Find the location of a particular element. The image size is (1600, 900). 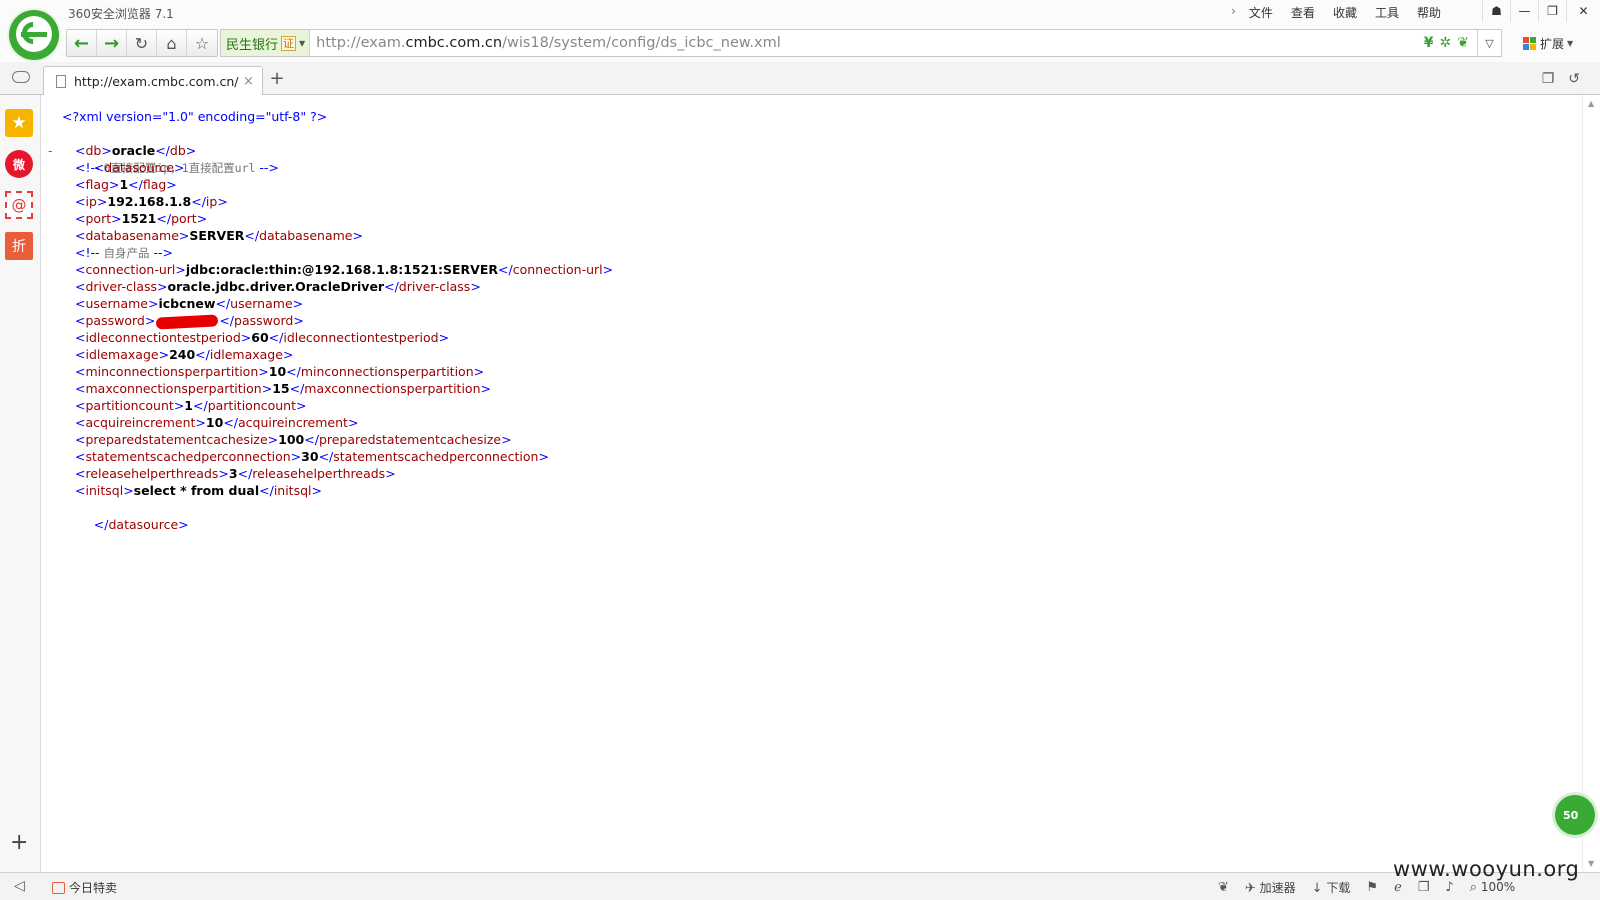

address-dropdown-button: ▽ is located at coordinates (1489, 43).